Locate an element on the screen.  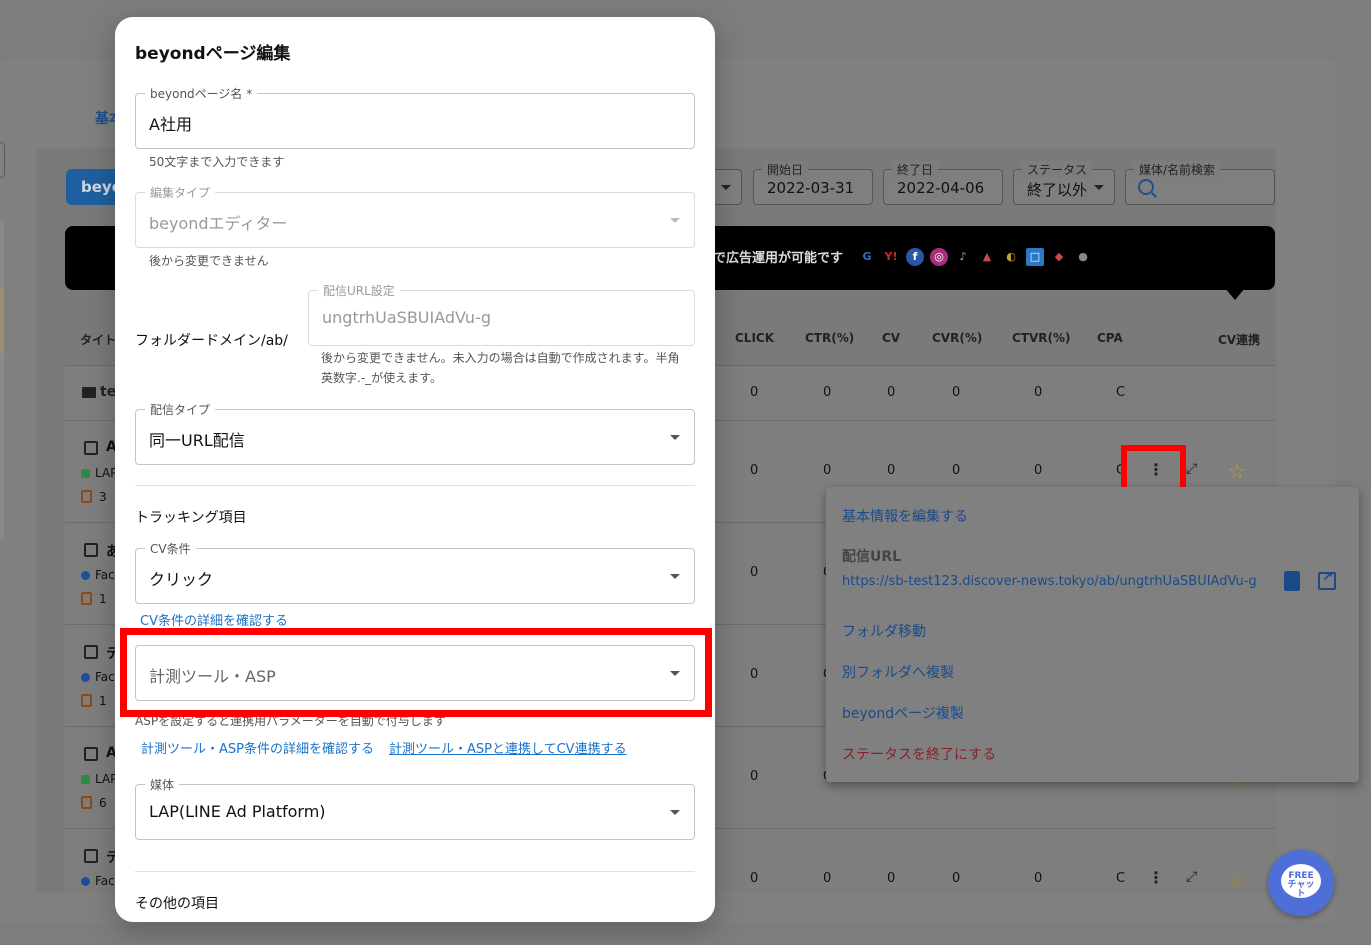
left-edge-control is located at coordinates (2, 160).